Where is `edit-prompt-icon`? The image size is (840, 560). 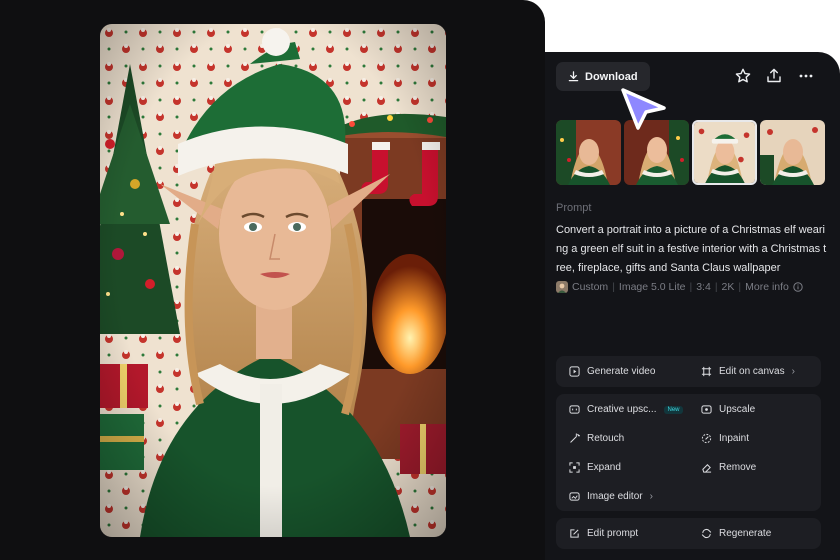
edit-prompt-icon is located at coordinates (574, 533).